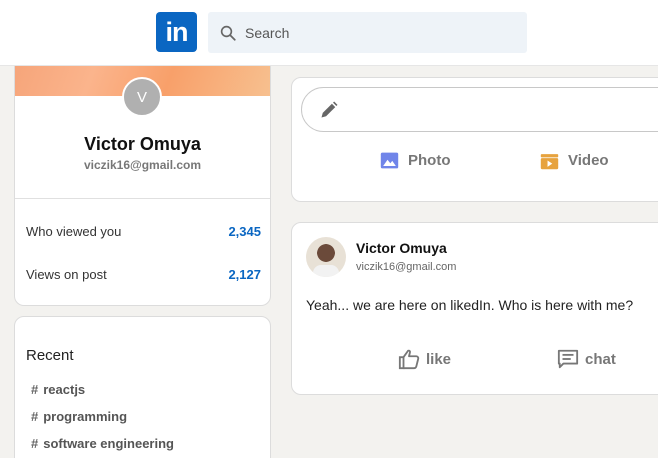 Image resolution: width=658 pixels, height=458 pixels. I want to click on post-author-email: viczik16@gmail.com, so click(406, 267).